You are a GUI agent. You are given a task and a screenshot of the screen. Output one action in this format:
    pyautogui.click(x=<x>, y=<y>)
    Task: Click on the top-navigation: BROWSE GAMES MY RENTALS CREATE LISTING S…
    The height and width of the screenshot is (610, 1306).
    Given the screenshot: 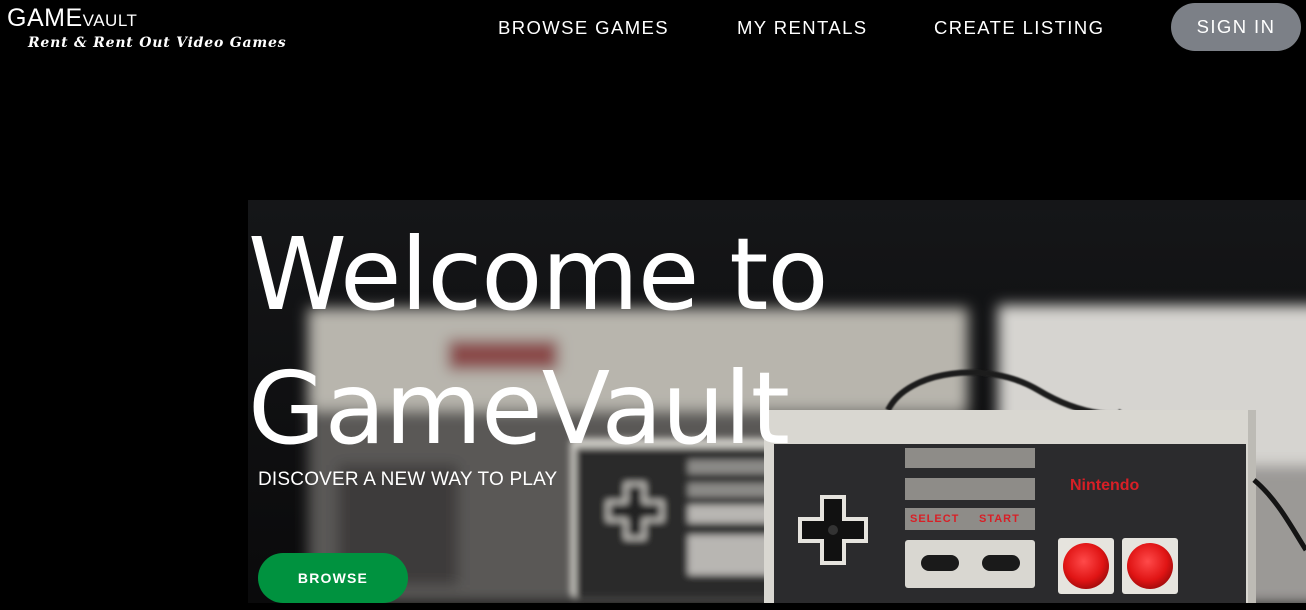 What is the action you would take?
    pyautogui.click(x=653, y=28)
    